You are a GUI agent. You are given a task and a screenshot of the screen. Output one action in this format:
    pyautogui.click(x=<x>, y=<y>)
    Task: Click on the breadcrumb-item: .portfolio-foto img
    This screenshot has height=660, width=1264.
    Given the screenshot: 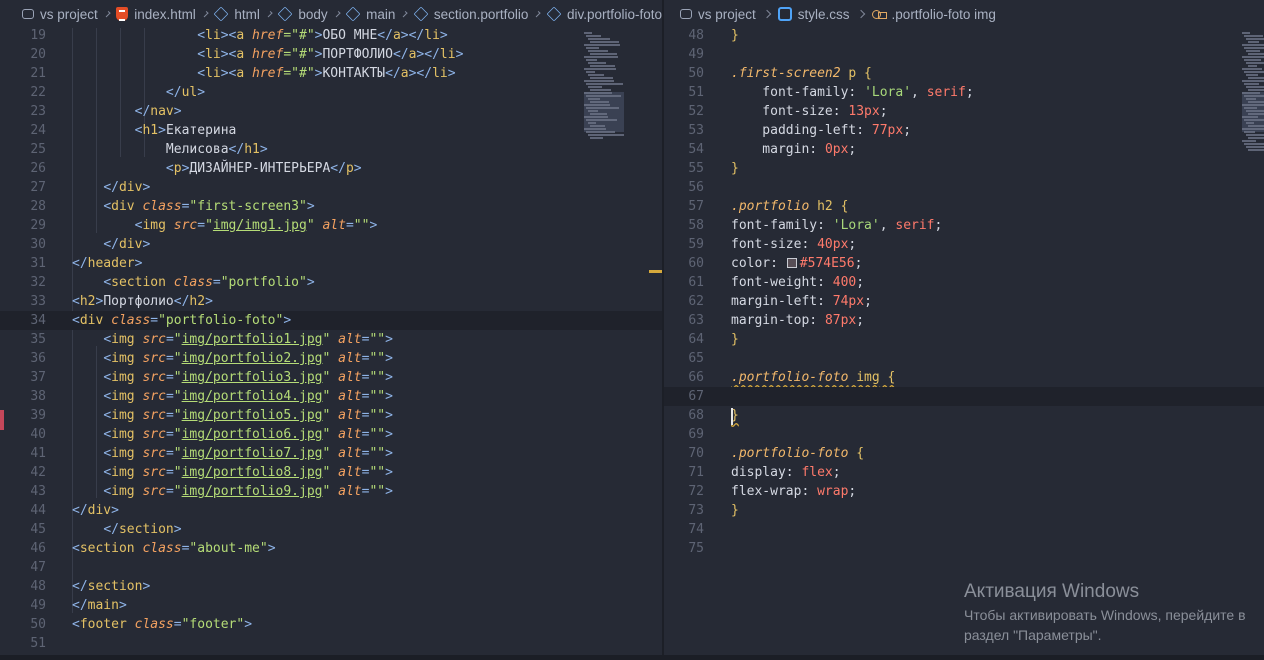 What is the action you would take?
    pyautogui.click(x=933, y=14)
    